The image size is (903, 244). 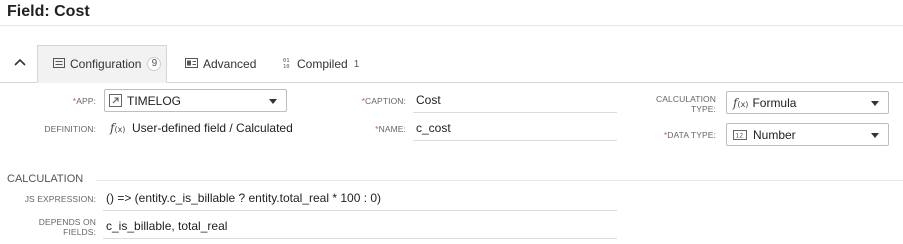 What do you see at coordinates (807, 102) in the screenshot?
I see `calculation-type-select: f(x) Formula` at bounding box center [807, 102].